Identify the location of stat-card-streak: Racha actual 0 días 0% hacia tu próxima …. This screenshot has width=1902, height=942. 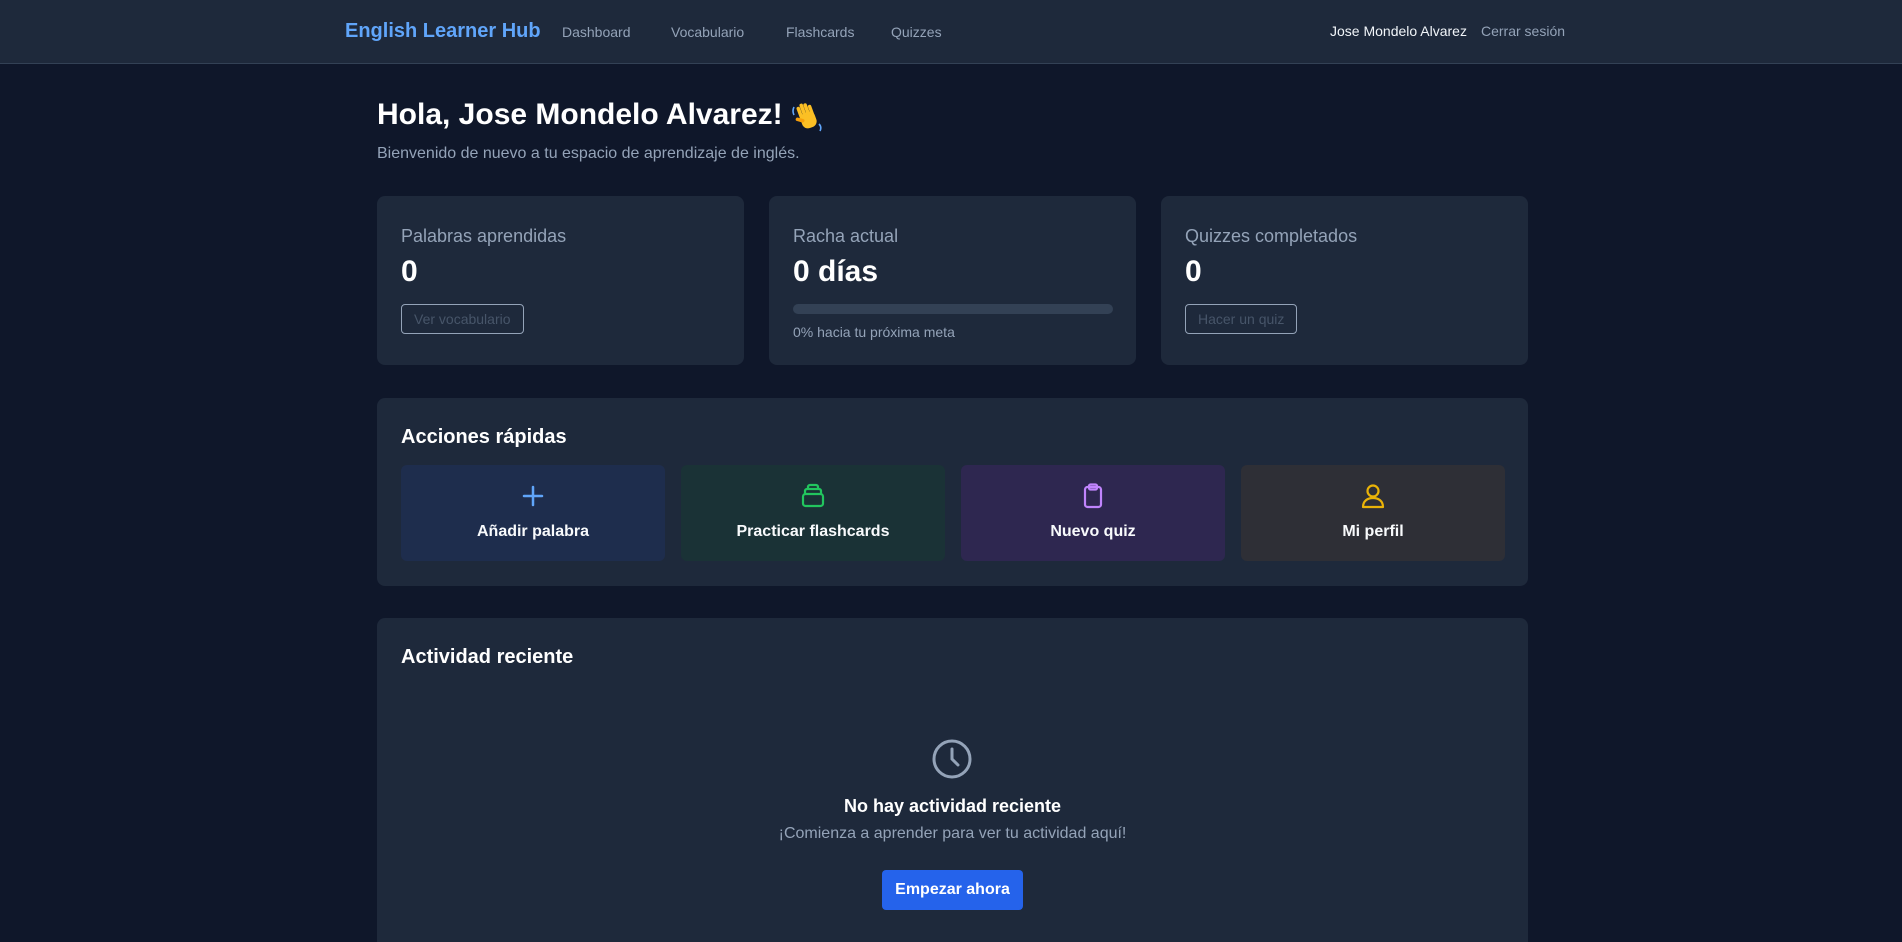
(952, 280).